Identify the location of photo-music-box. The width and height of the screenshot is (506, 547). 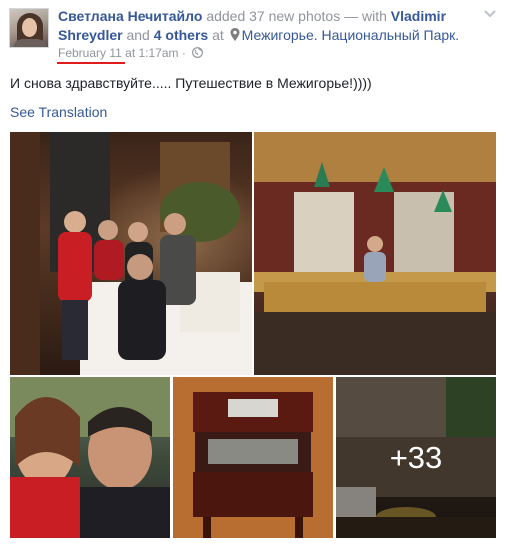
(253, 457).